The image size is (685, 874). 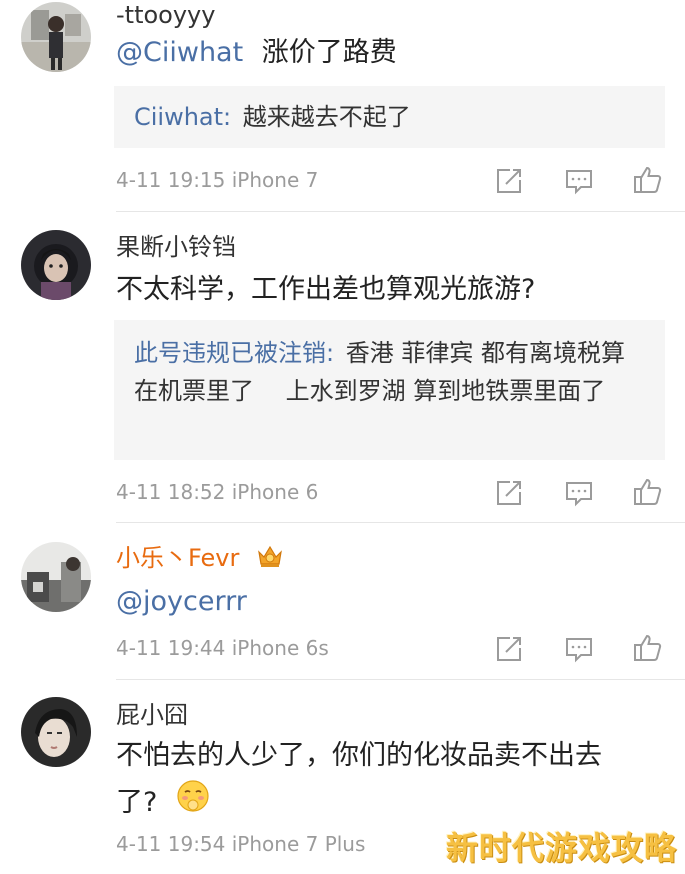 I want to click on reply-box: Ciiwhat: 越来越去不起了, so click(x=389, y=117).